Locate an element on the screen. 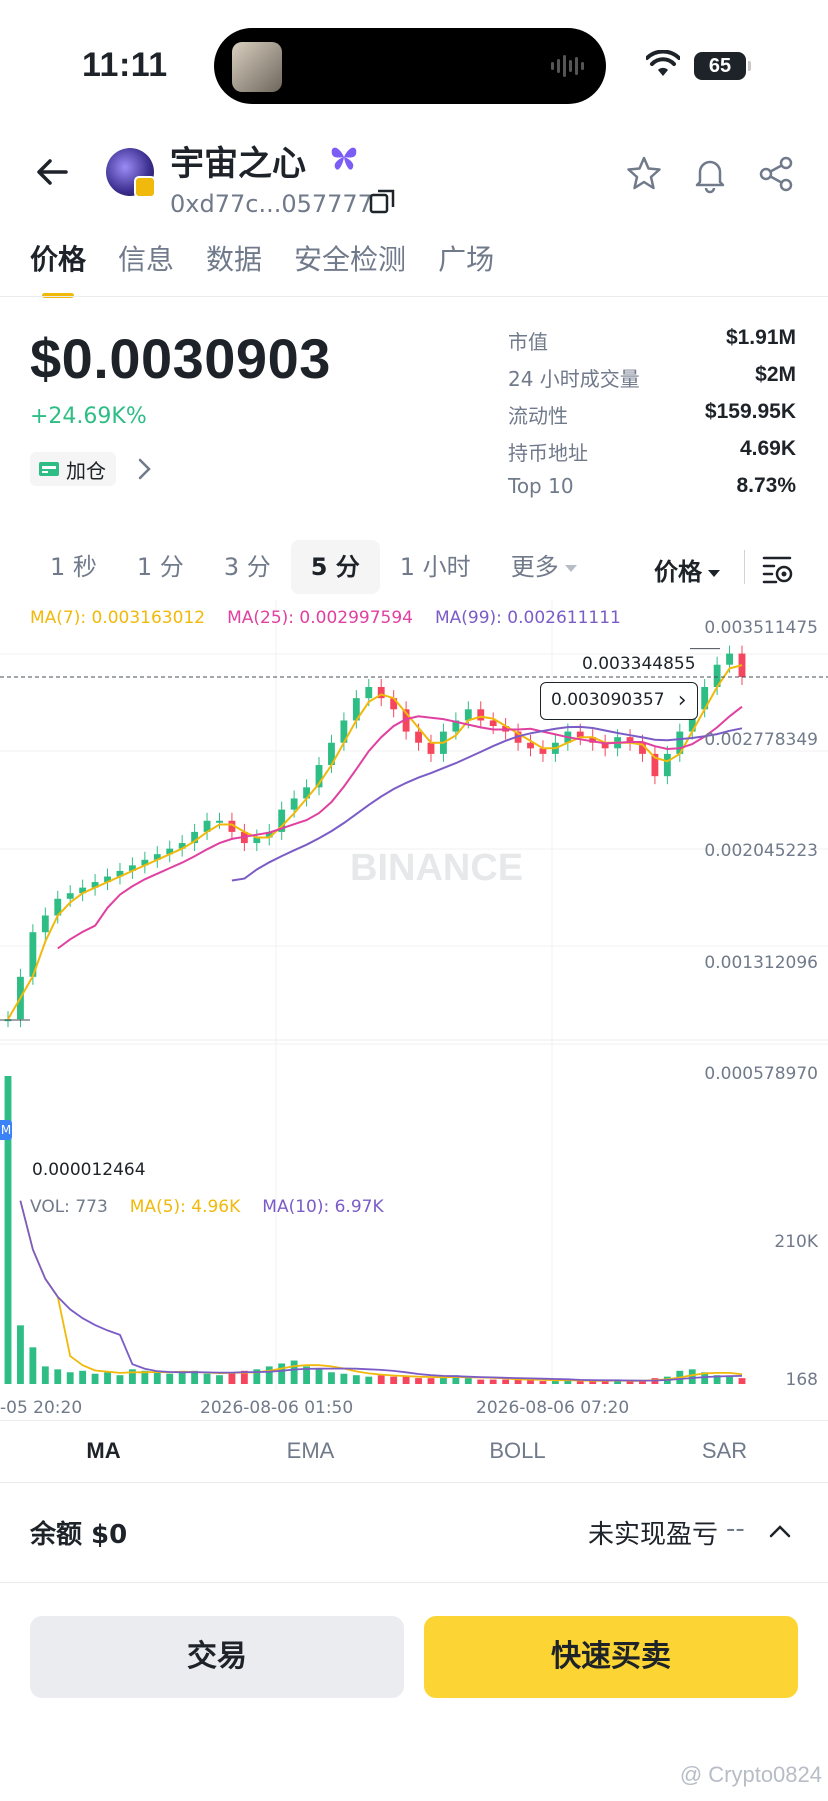  trade-button: 交易 is located at coordinates (217, 1657).